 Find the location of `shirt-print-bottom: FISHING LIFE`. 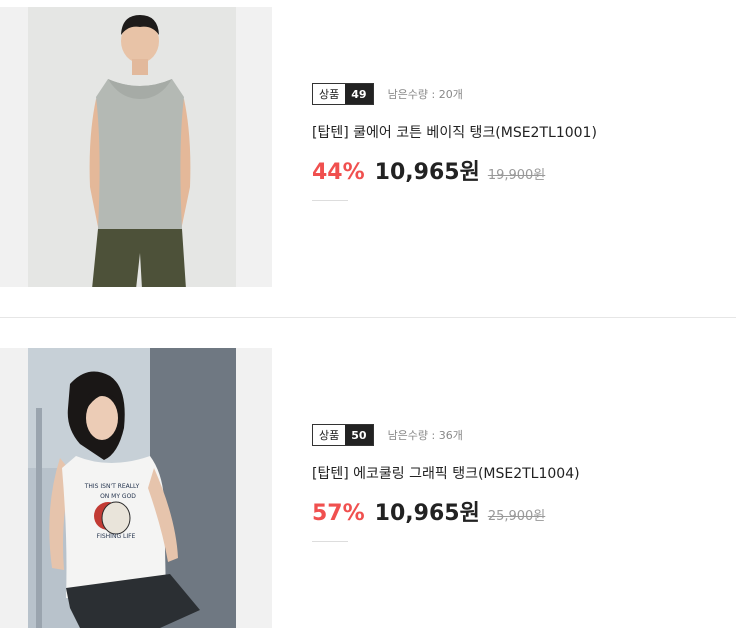

shirt-print-bottom: FISHING LIFE is located at coordinates (116, 536).